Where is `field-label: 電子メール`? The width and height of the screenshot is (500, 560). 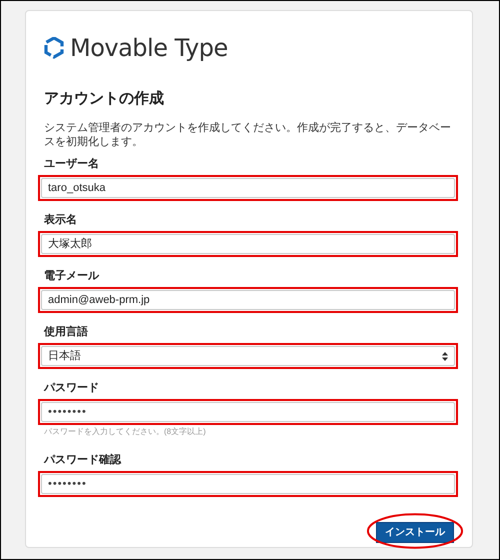 field-label: 電子メール is located at coordinates (71, 276).